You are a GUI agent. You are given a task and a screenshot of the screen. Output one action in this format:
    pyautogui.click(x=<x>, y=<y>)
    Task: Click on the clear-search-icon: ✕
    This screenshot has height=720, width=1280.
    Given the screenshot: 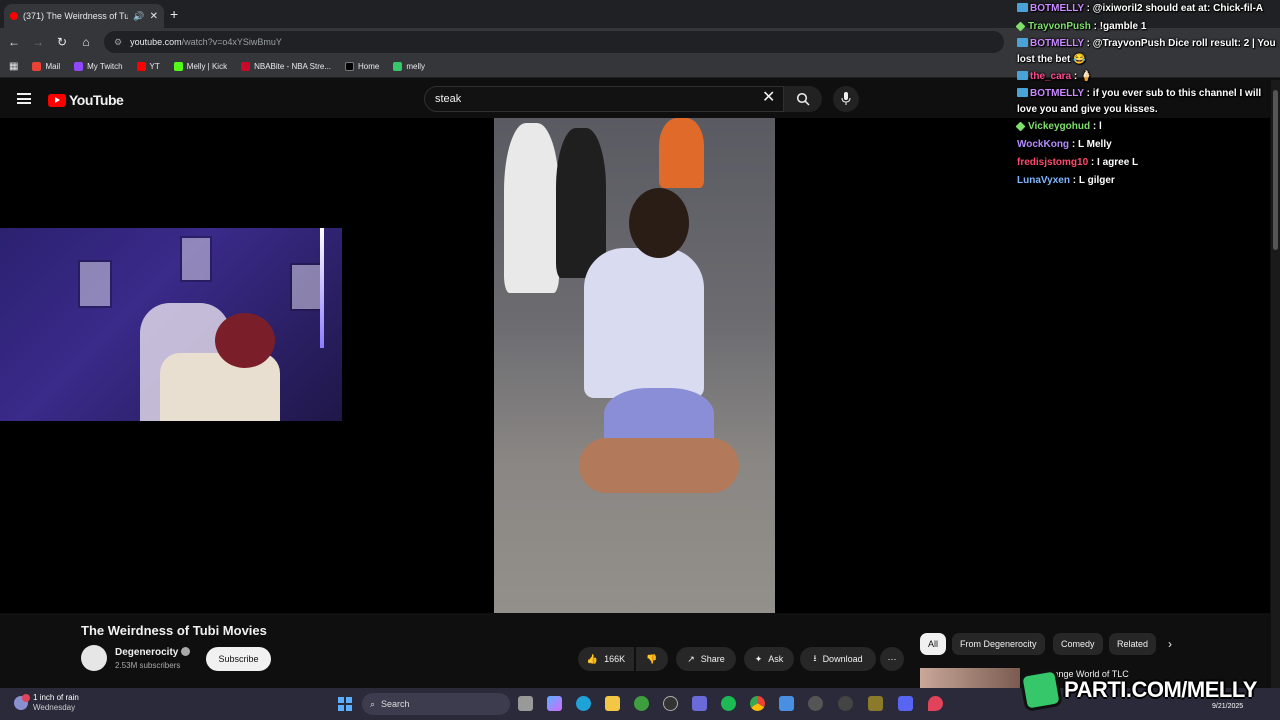 What is the action you would take?
    pyautogui.click(x=768, y=98)
    